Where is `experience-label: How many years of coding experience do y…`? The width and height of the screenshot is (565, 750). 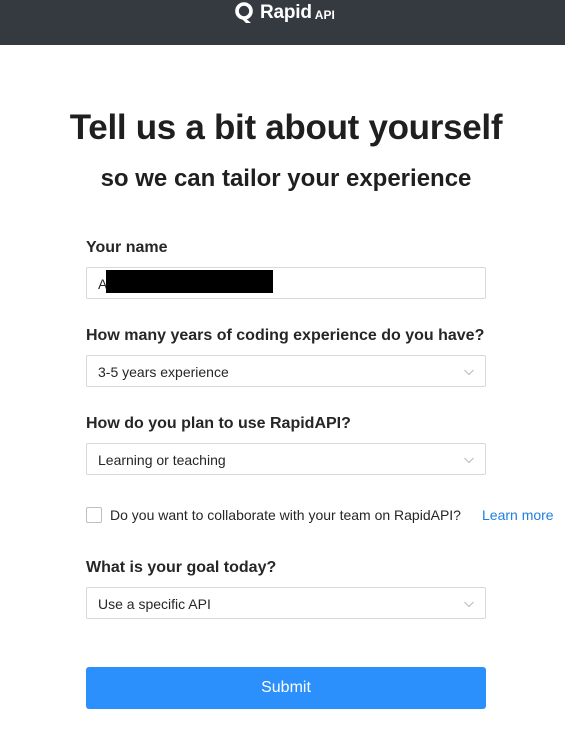
experience-label: How many years of coding experience do y… is located at coordinates (285, 335).